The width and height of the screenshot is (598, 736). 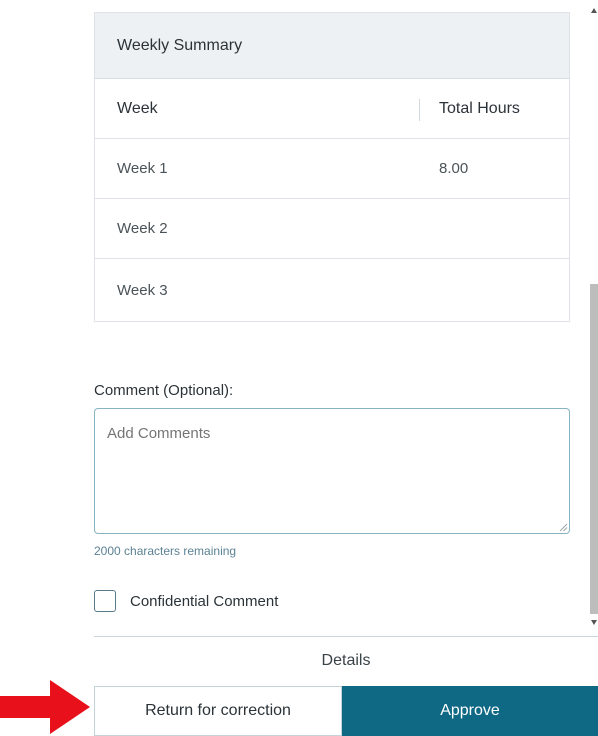 I want to click on hours-cell: 8.00, so click(x=454, y=168).